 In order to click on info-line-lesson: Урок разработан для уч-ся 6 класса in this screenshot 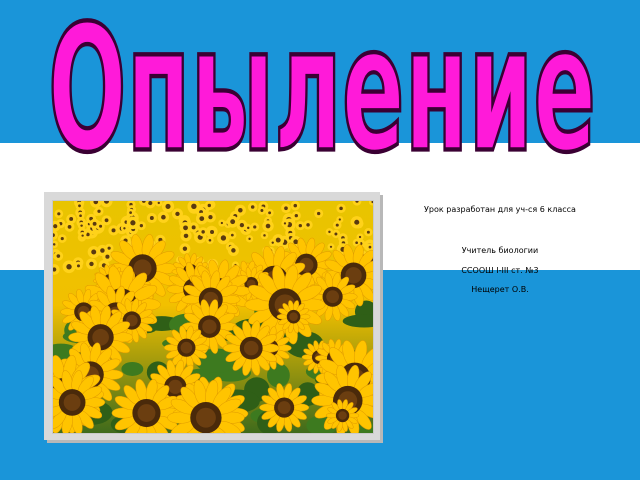, I will do `click(500, 209)`.